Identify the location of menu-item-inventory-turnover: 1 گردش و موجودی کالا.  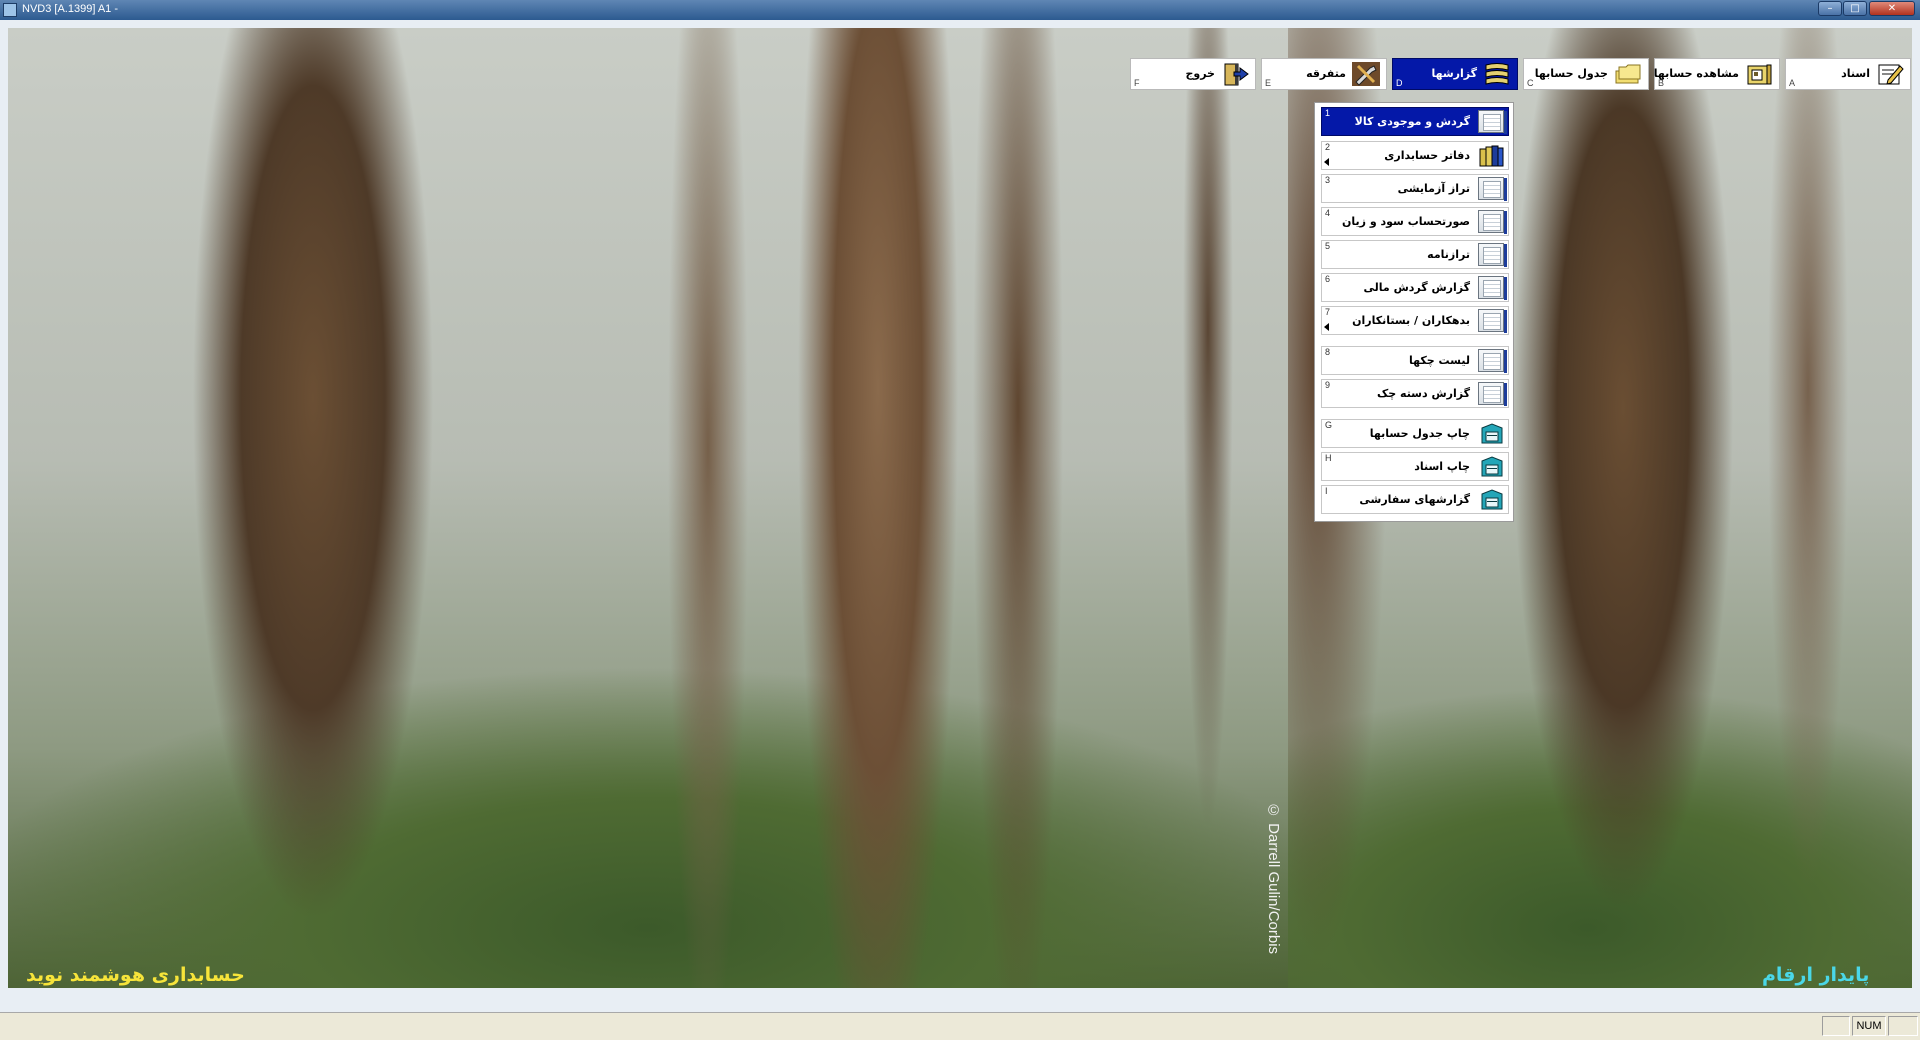
(1415, 121).